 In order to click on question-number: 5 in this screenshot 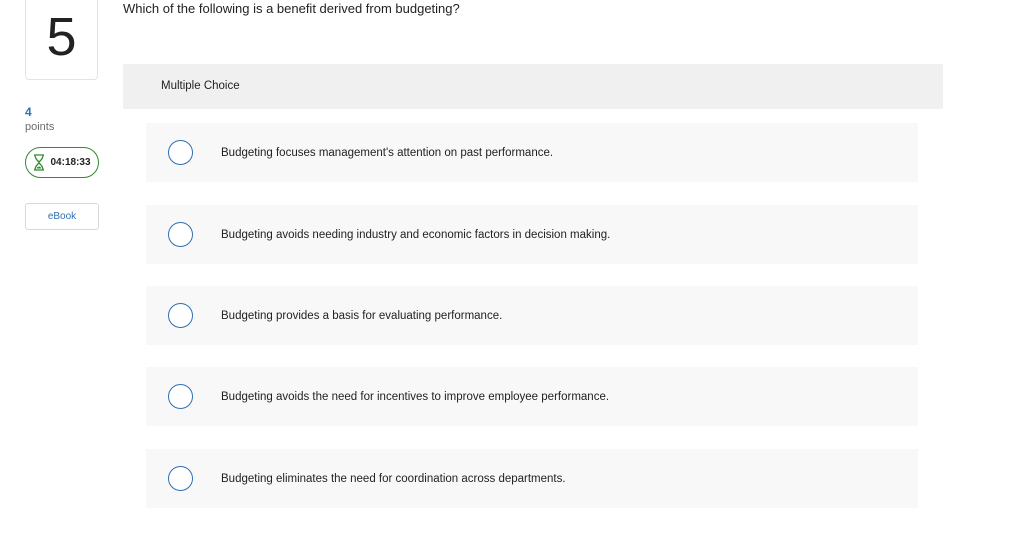, I will do `click(61, 40)`.